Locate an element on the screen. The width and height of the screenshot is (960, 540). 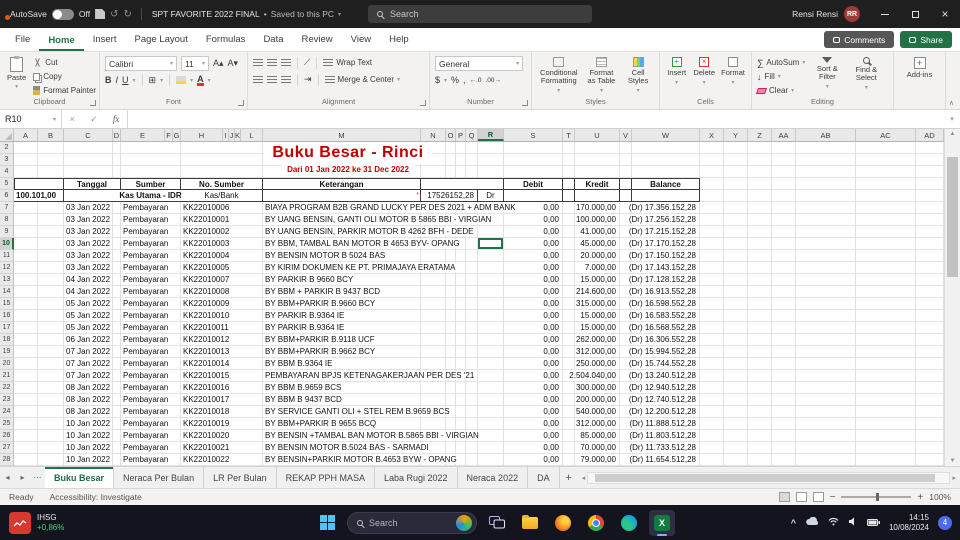
close-button: × is located at coordinates (945, 14).